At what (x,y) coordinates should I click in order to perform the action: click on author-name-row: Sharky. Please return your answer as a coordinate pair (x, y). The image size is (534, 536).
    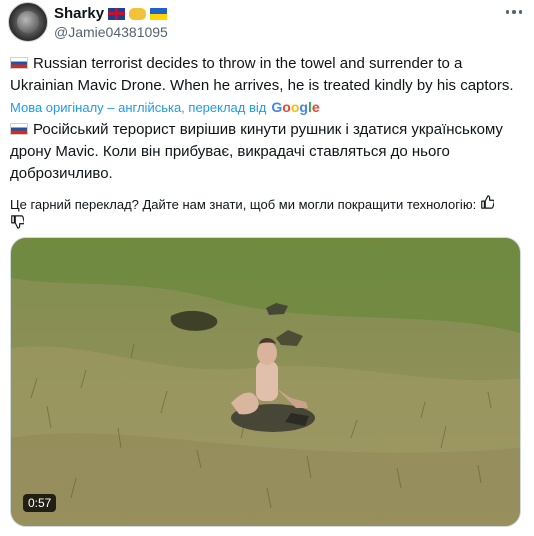
    Looking at the image, I should click on (111, 13).